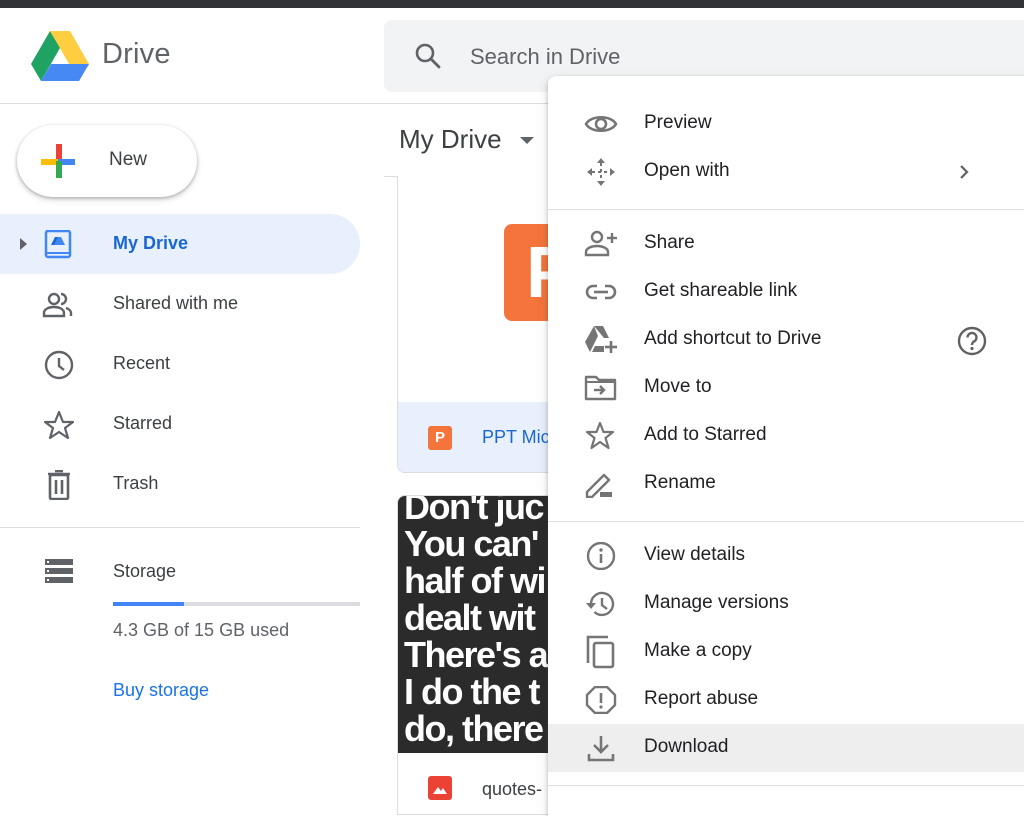  What do you see at coordinates (58, 485) in the screenshot?
I see `trash-icon` at bounding box center [58, 485].